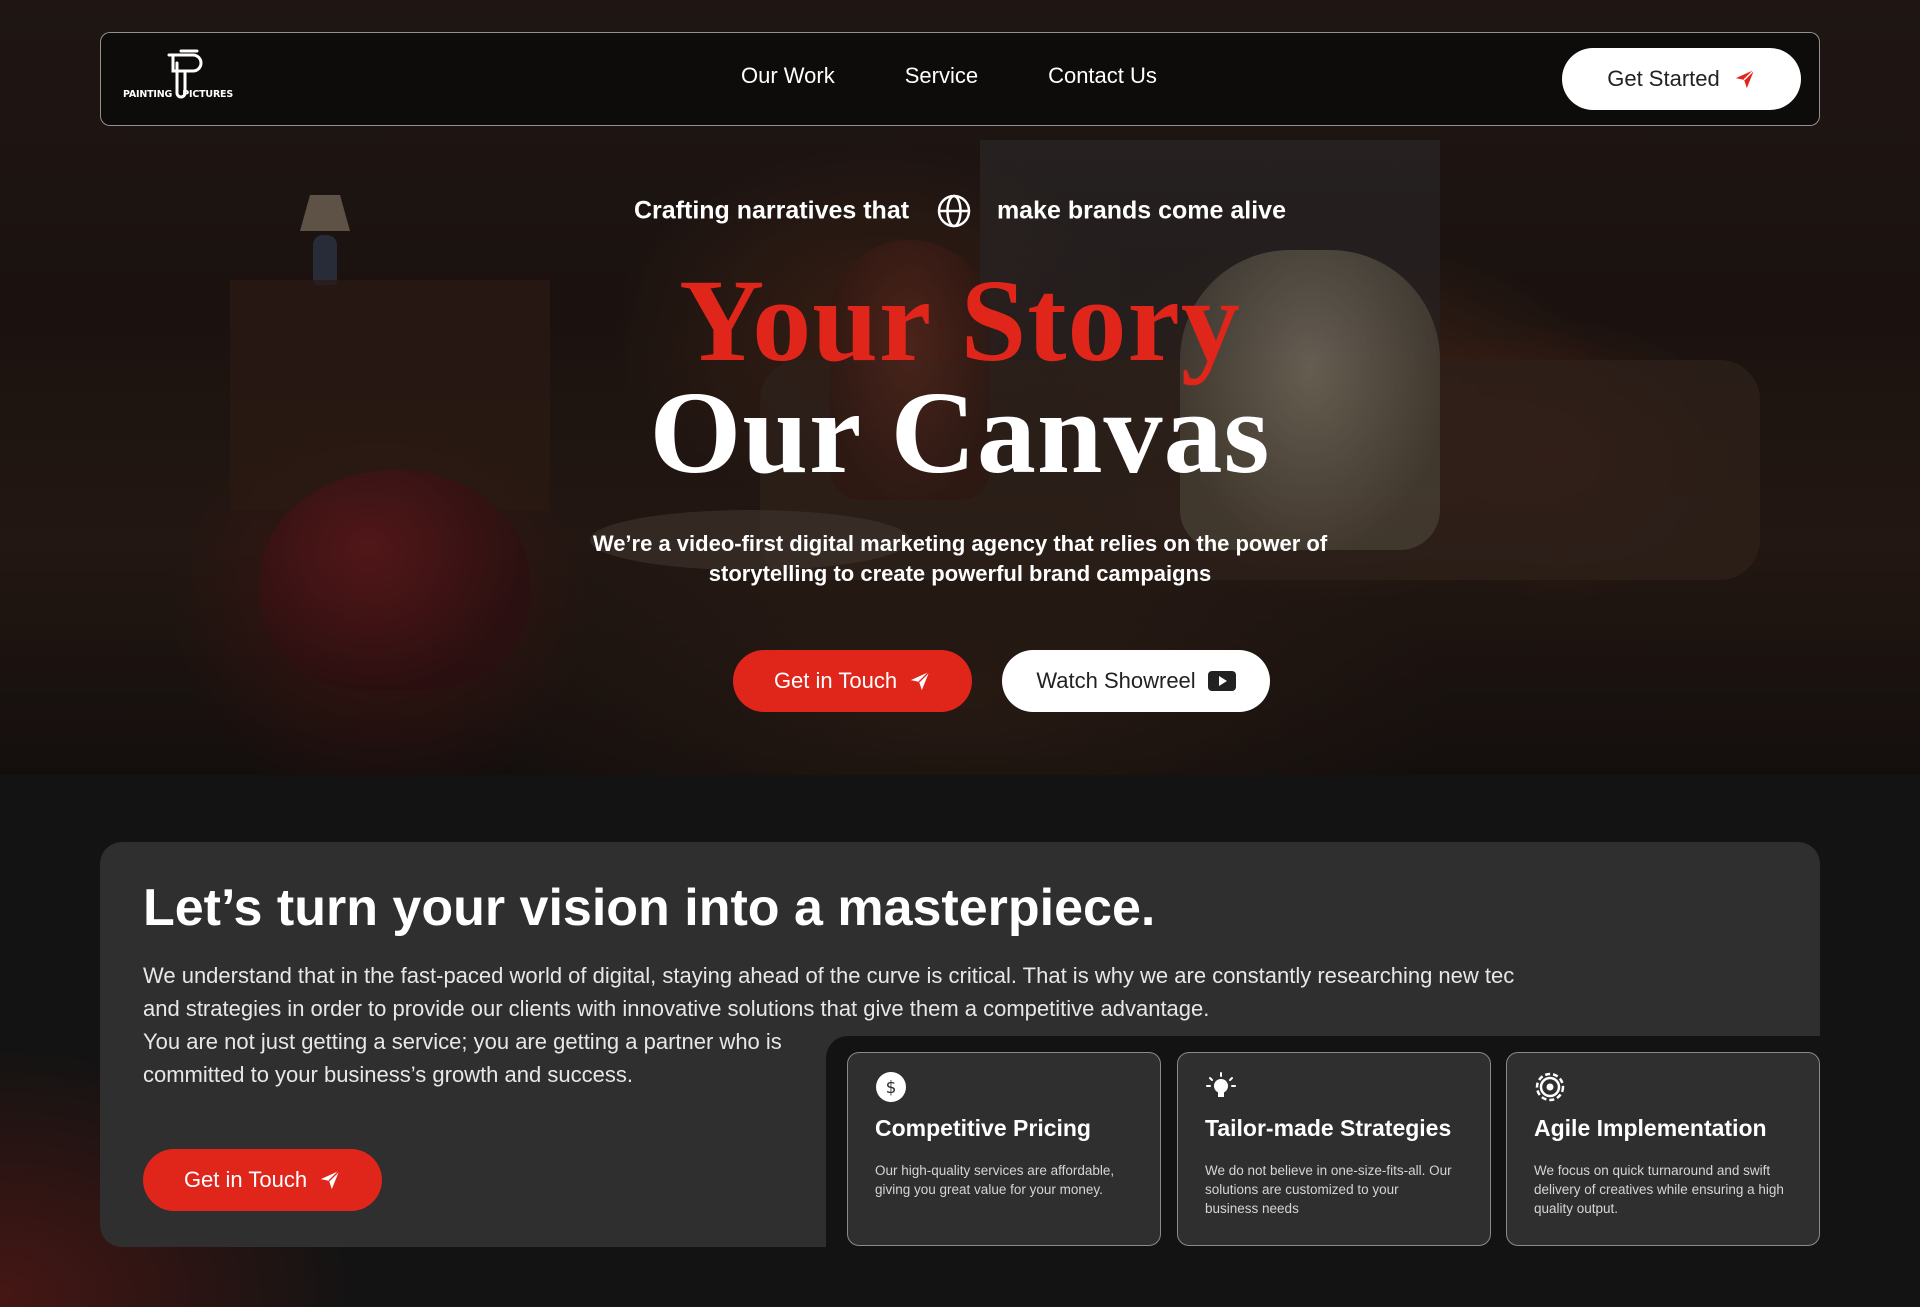 The image size is (1920, 1307). What do you see at coordinates (207, 94) in the screenshot?
I see `logo-text-right: PICTURES` at bounding box center [207, 94].